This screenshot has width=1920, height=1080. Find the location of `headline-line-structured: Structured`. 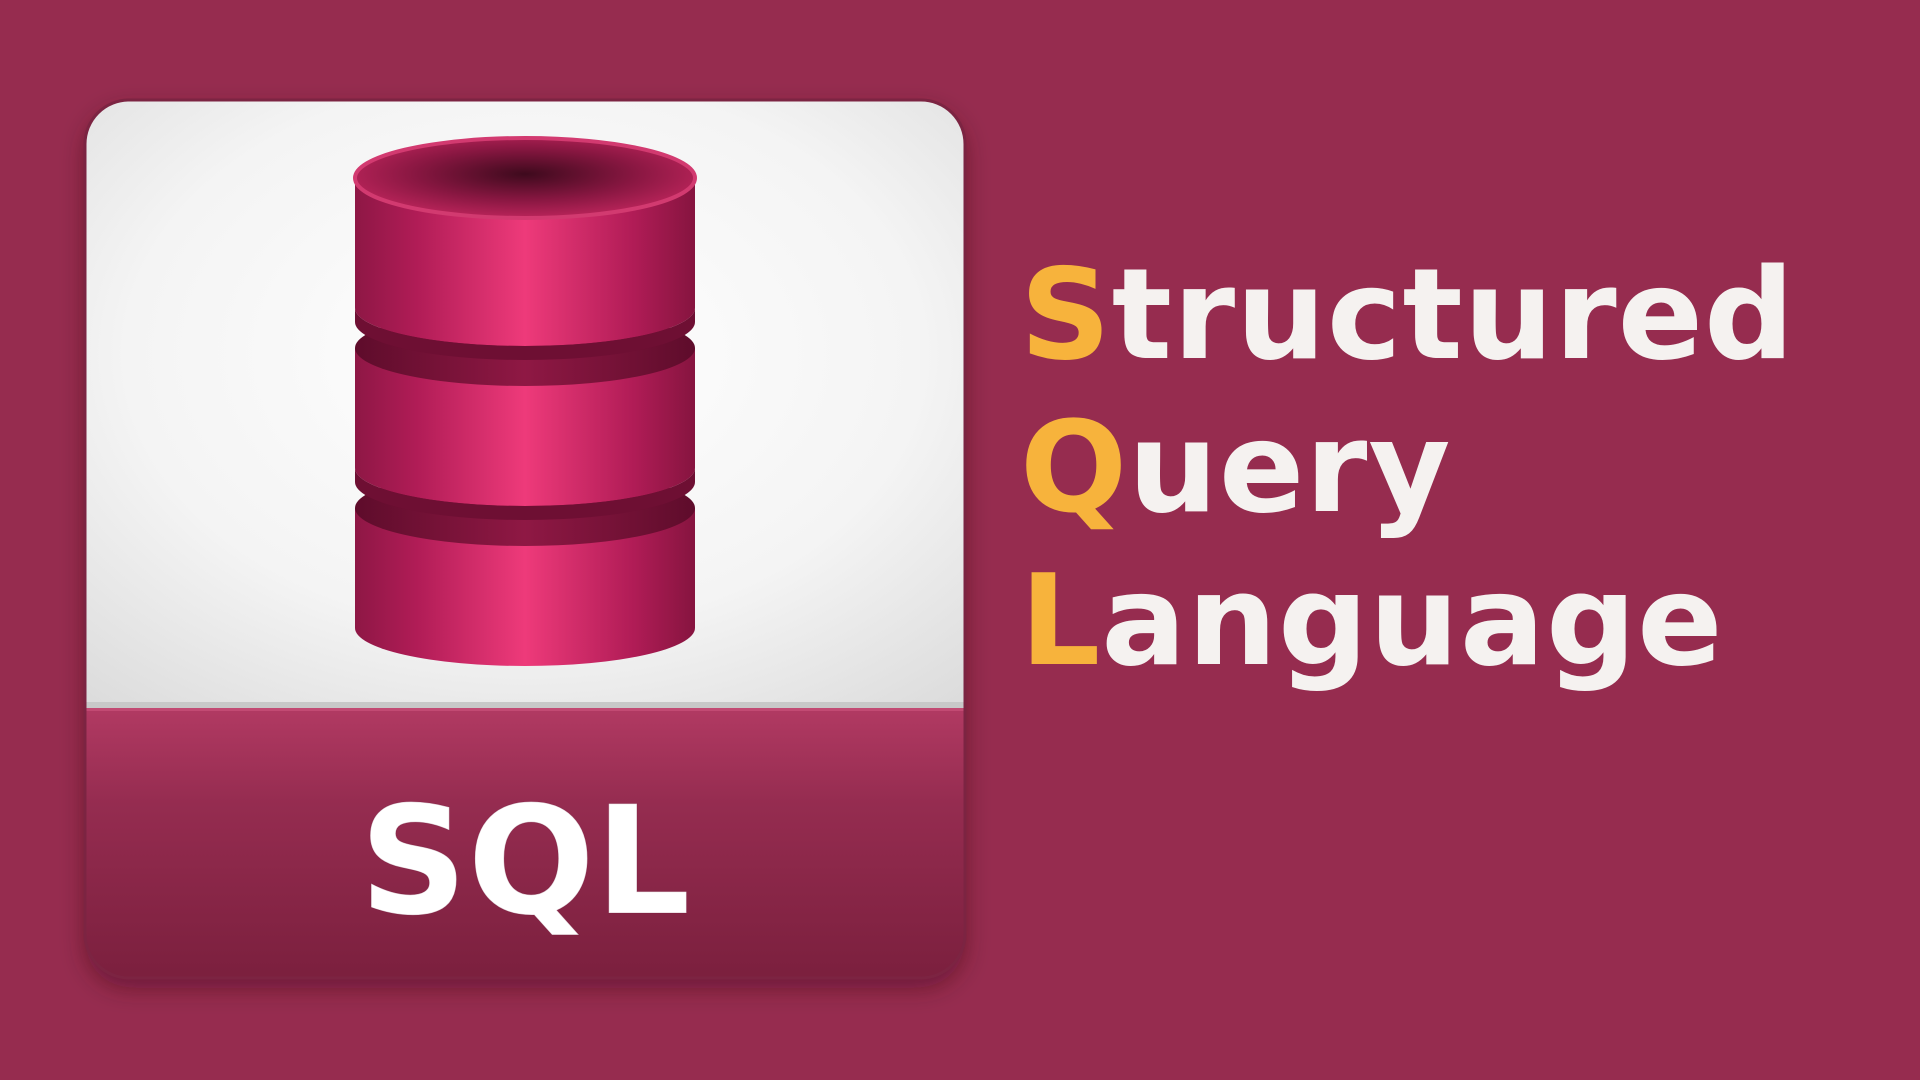

headline-line-structured: Structured is located at coordinates (1407, 314).